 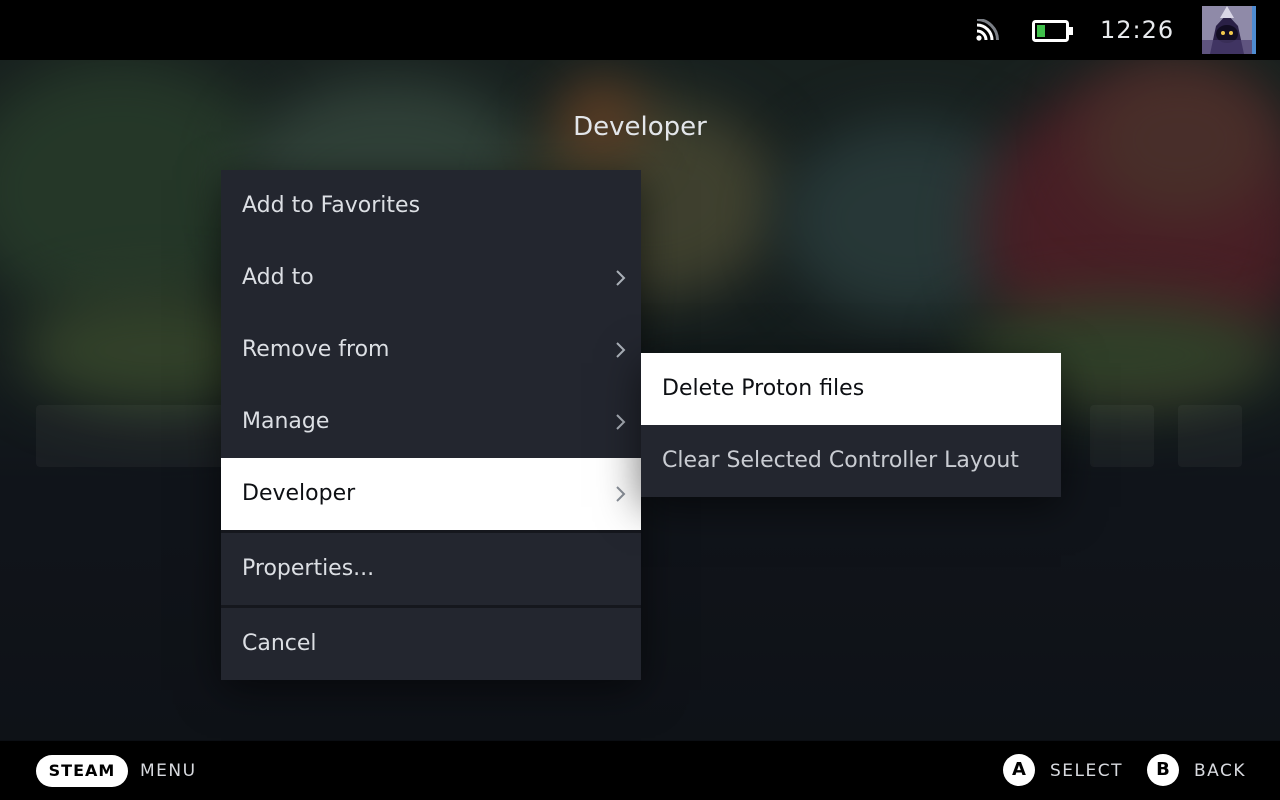 I want to click on menu-item-label: Remove from, so click(x=316, y=349).